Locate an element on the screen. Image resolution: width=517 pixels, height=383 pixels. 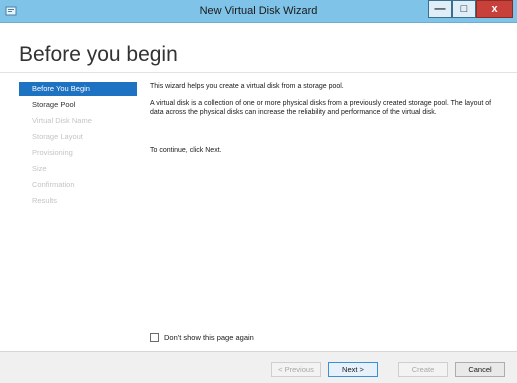
nav-item-provisioning: Provisioning is located at coordinates (52, 152).